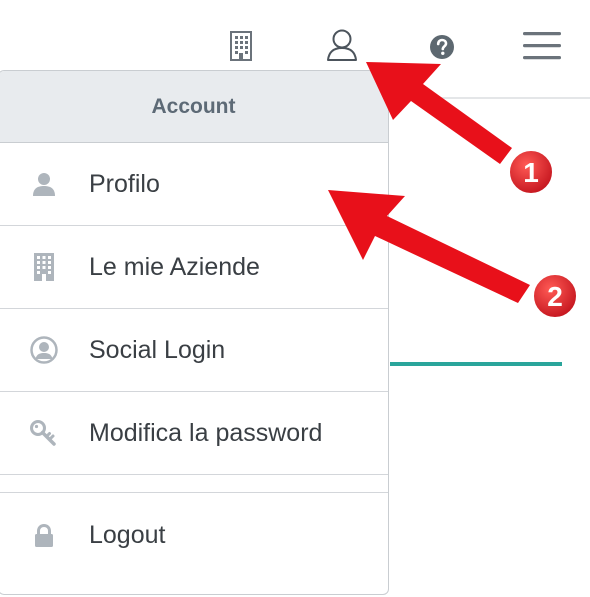  What do you see at coordinates (206, 432) in the screenshot?
I see `menu-item-label: Modifica la password` at bounding box center [206, 432].